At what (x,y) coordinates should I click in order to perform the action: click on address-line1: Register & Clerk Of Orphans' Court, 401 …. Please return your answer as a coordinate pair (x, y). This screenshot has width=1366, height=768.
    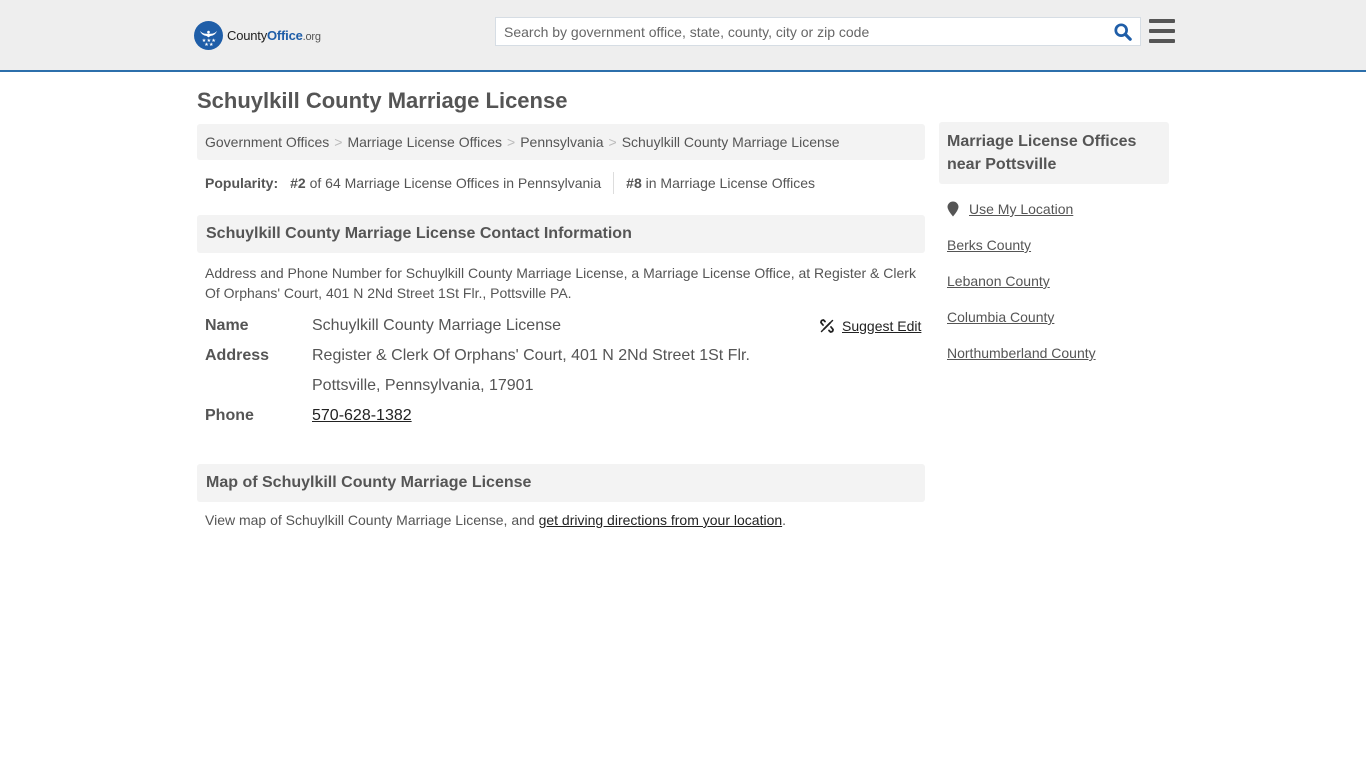
    Looking at the image, I should click on (531, 355).